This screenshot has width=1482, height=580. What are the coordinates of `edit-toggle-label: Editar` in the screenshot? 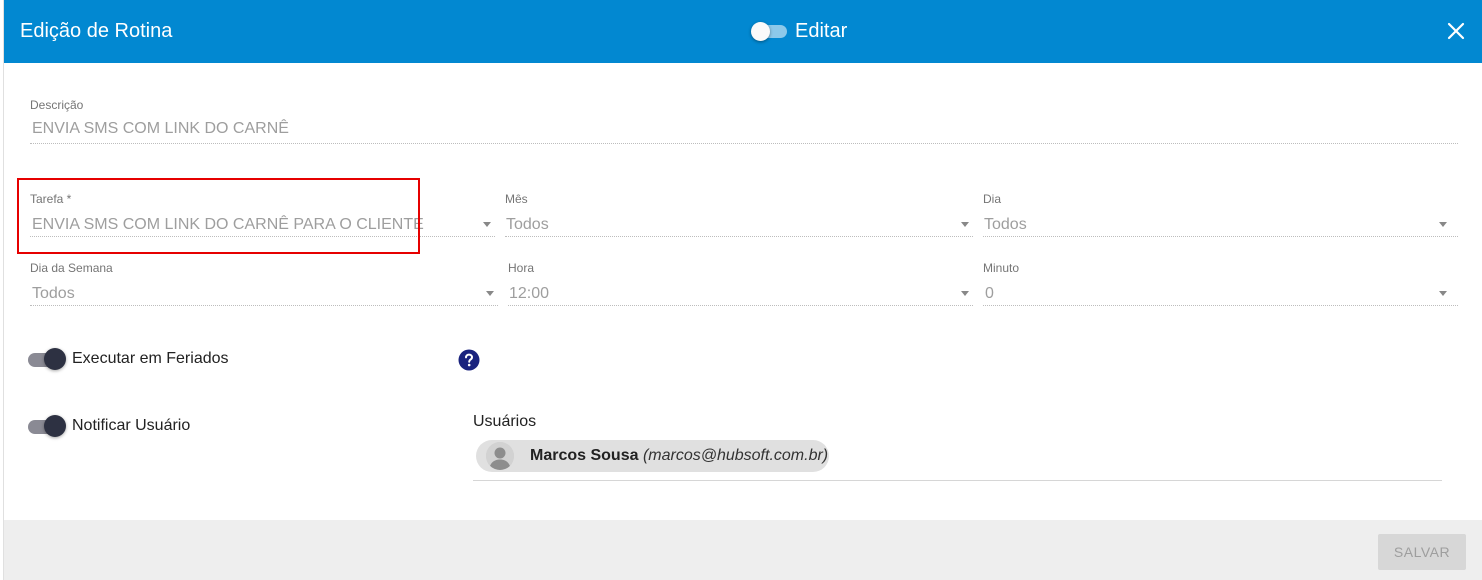 It's located at (821, 31).